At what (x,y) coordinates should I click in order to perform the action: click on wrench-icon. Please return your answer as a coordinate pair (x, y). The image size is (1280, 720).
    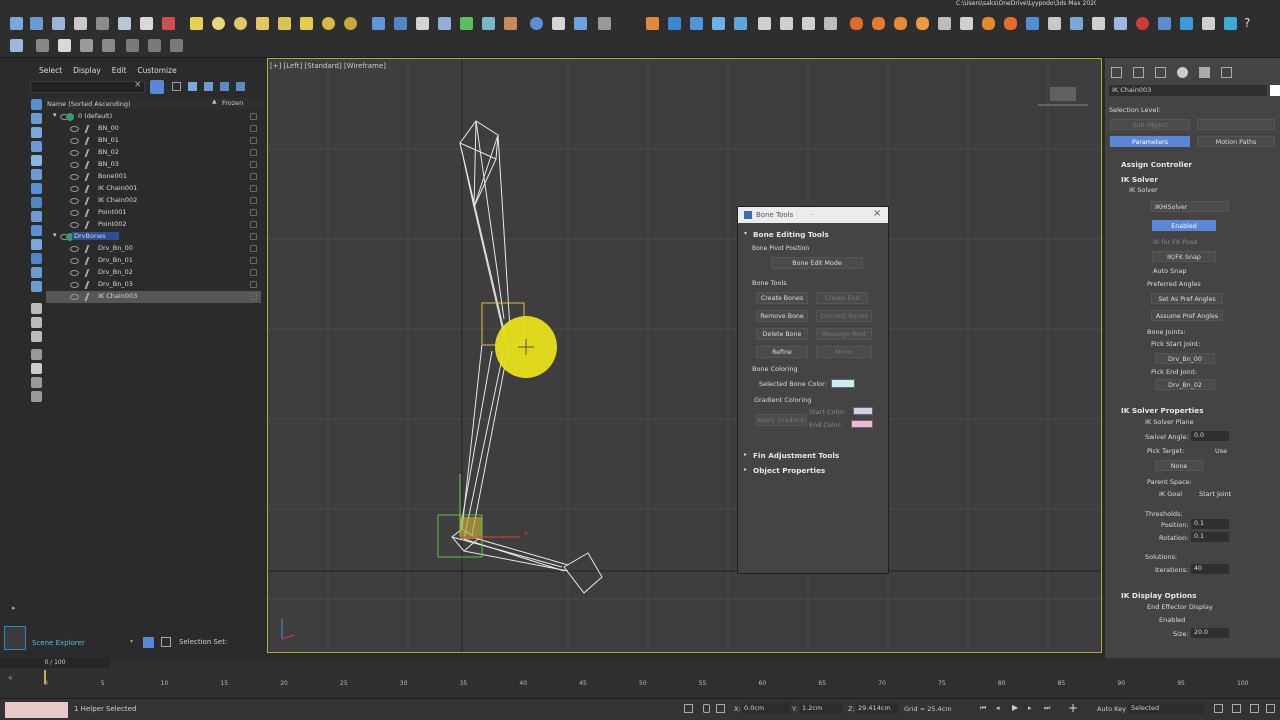
    Looking at the image, I should click on (944, 23).